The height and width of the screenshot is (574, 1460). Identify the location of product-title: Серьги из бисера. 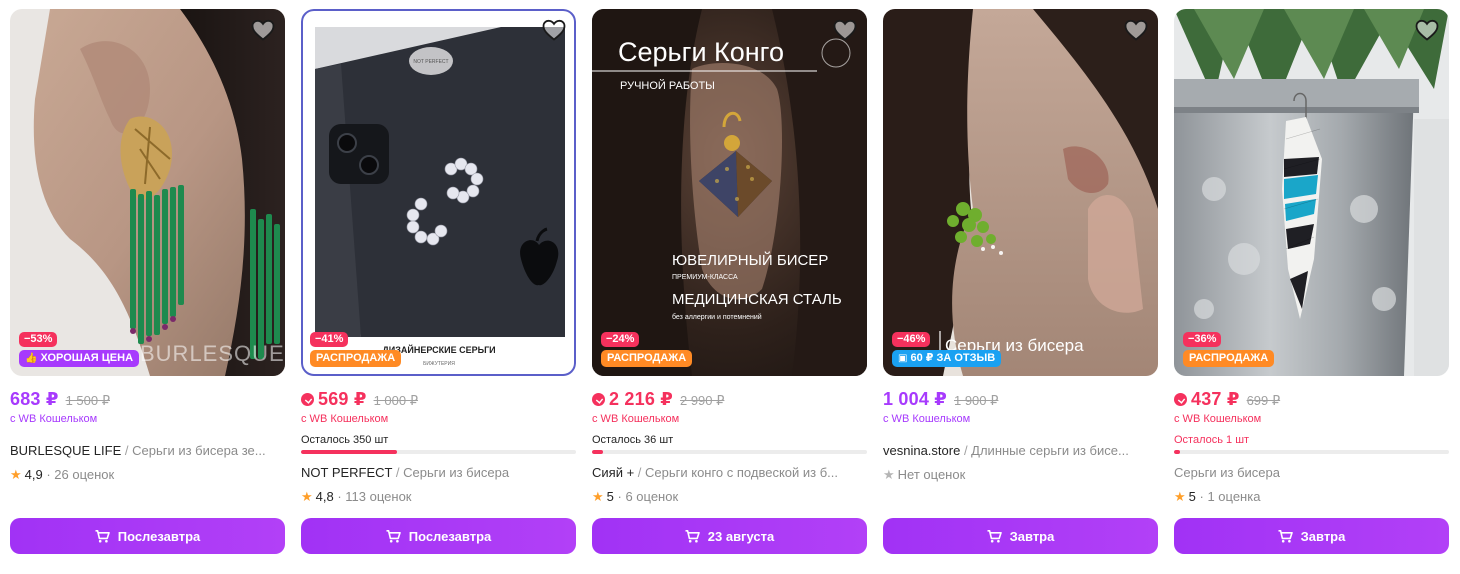
(1311, 473).